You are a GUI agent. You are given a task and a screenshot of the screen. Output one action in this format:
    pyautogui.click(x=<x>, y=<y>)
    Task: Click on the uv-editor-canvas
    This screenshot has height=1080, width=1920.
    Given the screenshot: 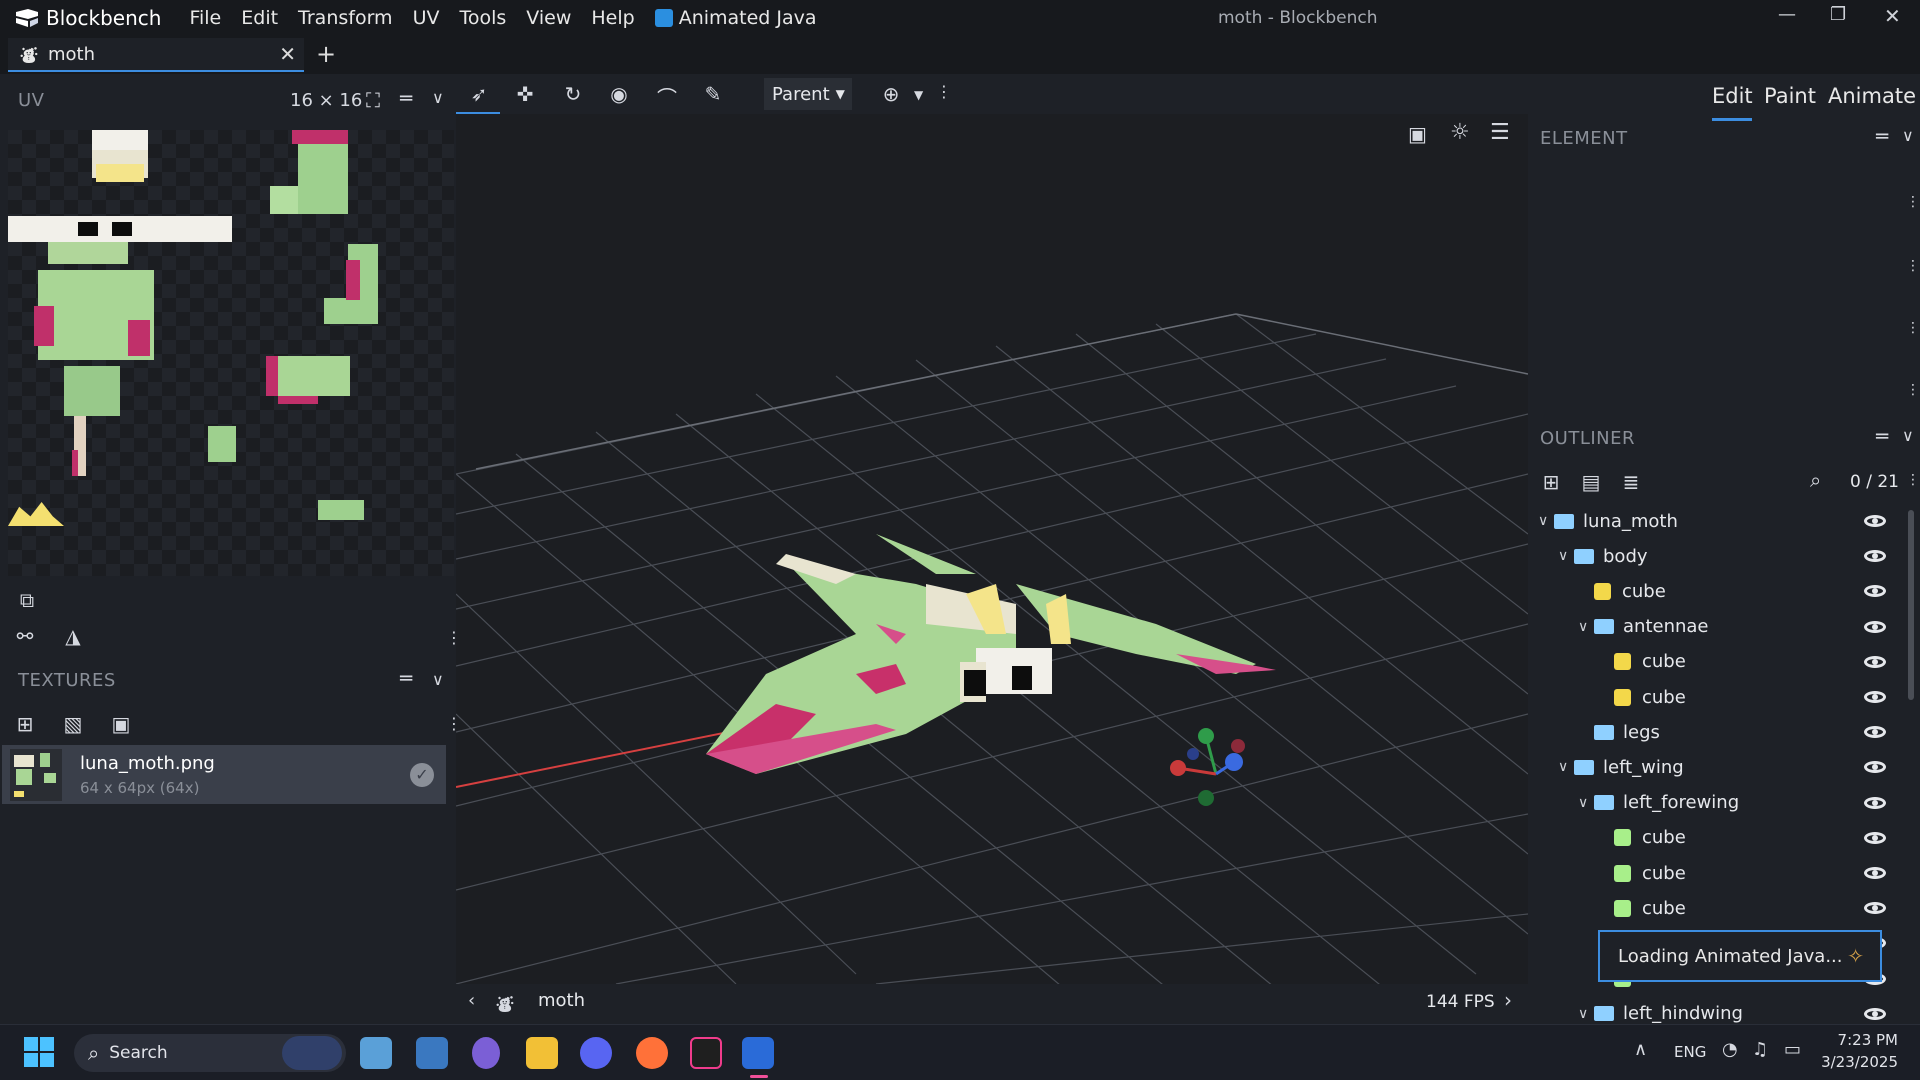 What is the action you would take?
    pyautogui.click(x=231, y=353)
    